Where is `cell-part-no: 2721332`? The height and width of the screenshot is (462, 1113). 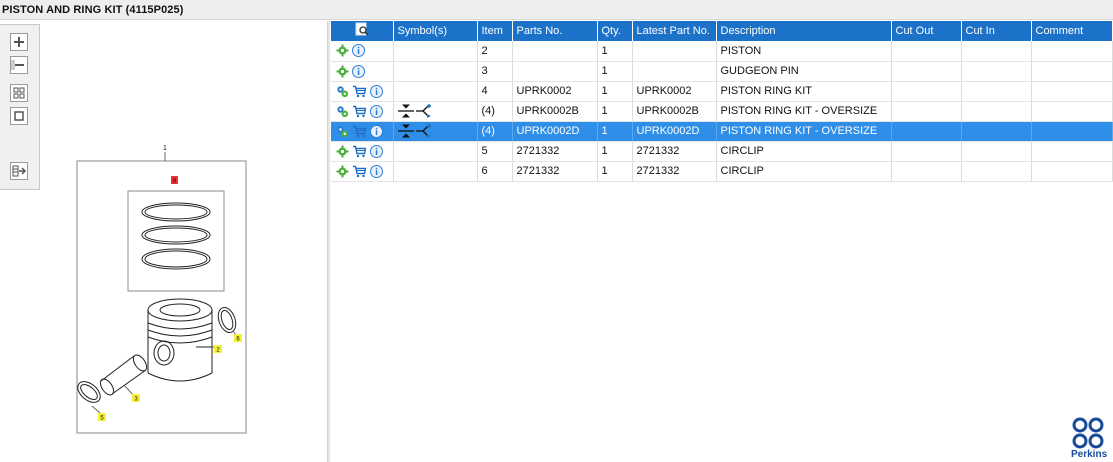 cell-part-no: 2721332 is located at coordinates (555, 171).